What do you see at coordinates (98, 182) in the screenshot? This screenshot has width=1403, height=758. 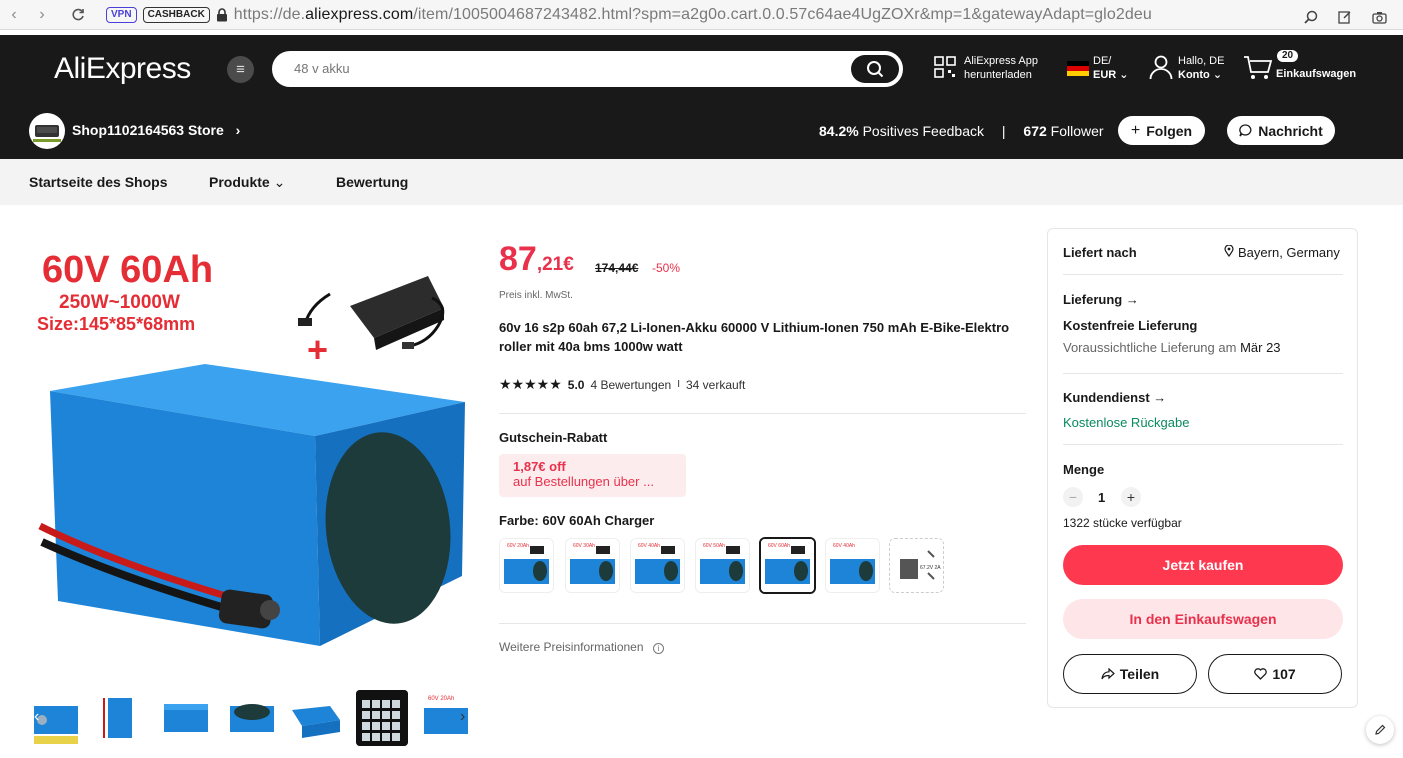 I see `tab-store-home: Startseite des Shops` at bounding box center [98, 182].